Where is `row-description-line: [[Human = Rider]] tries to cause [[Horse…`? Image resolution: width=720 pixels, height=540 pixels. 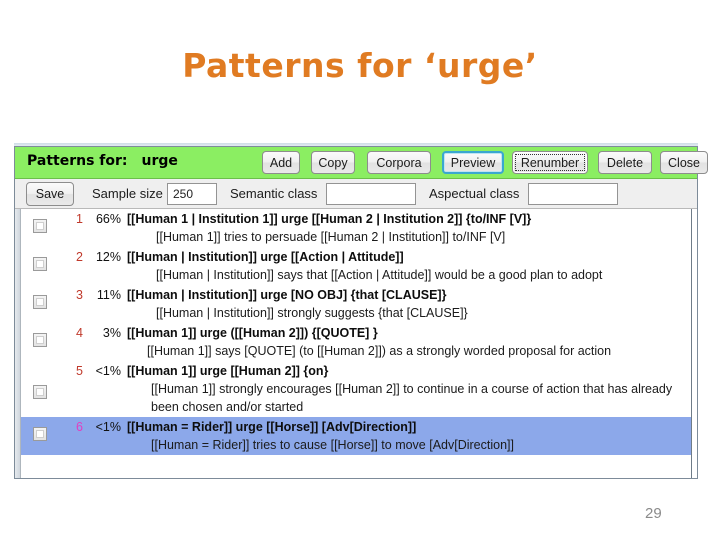
row-description-line: [[Human = Rider]] tries to cause [[Horse… is located at coordinates (332, 445).